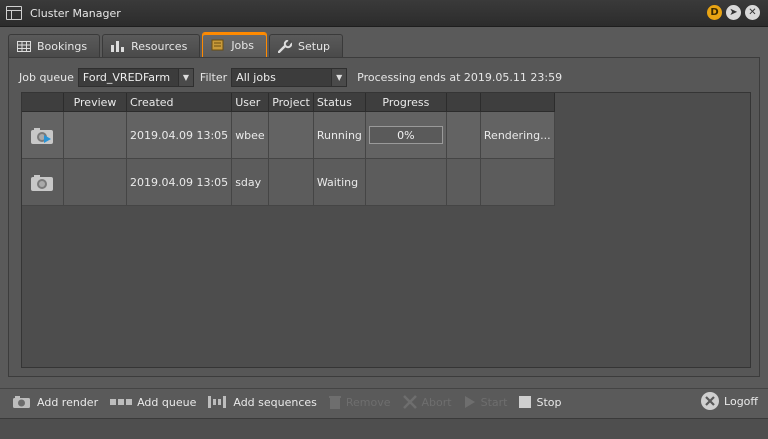 The height and width of the screenshot is (439, 768). What do you see at coordinates (68, 402) in the screenshot?
I see `add-render-label: Add render` at bounding box center [68, 402].